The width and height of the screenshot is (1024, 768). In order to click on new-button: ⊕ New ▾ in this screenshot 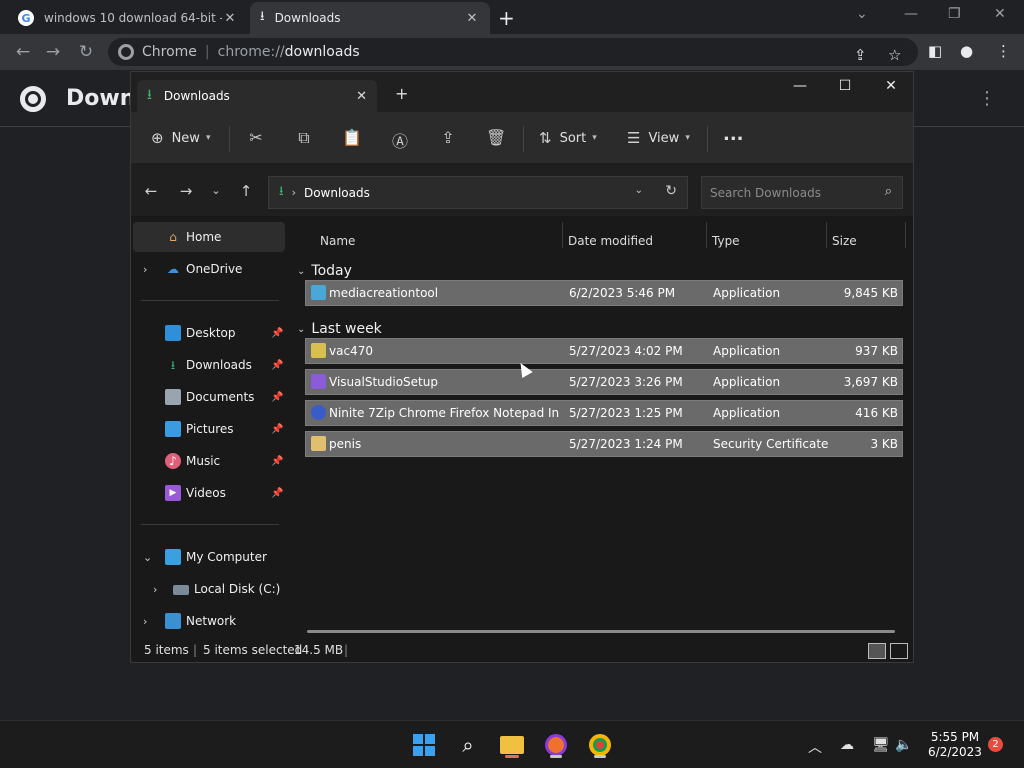, I will do `click(180, 138)`.